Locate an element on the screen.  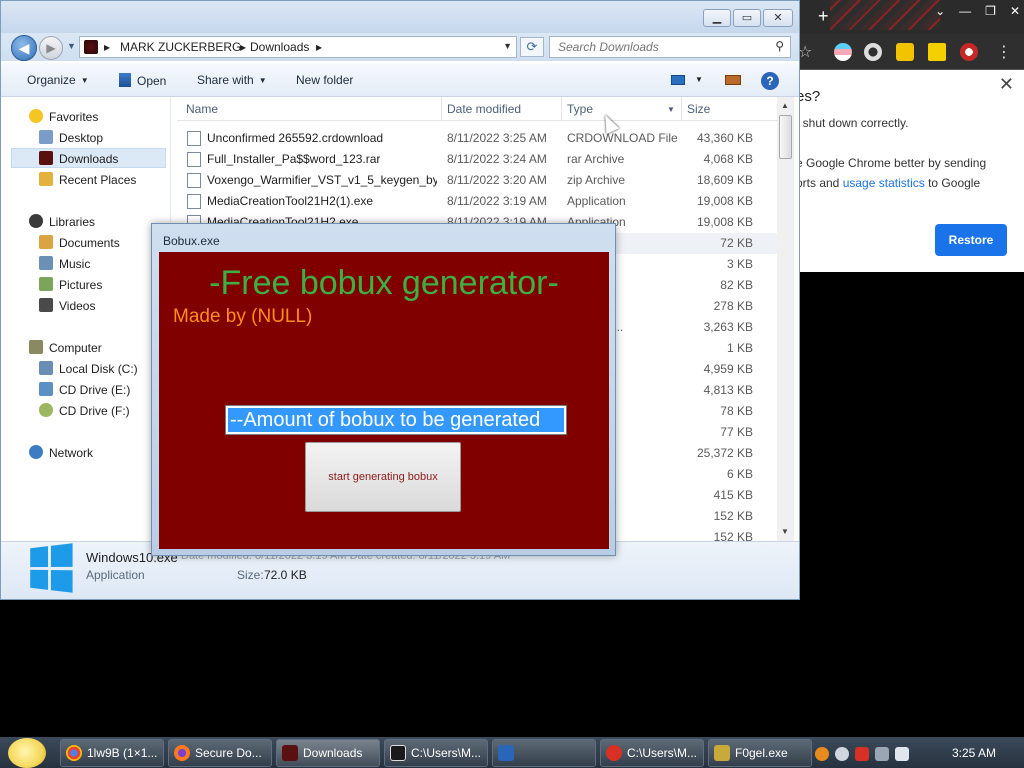
preview-pane-icon is located at coordinates (733, 80).